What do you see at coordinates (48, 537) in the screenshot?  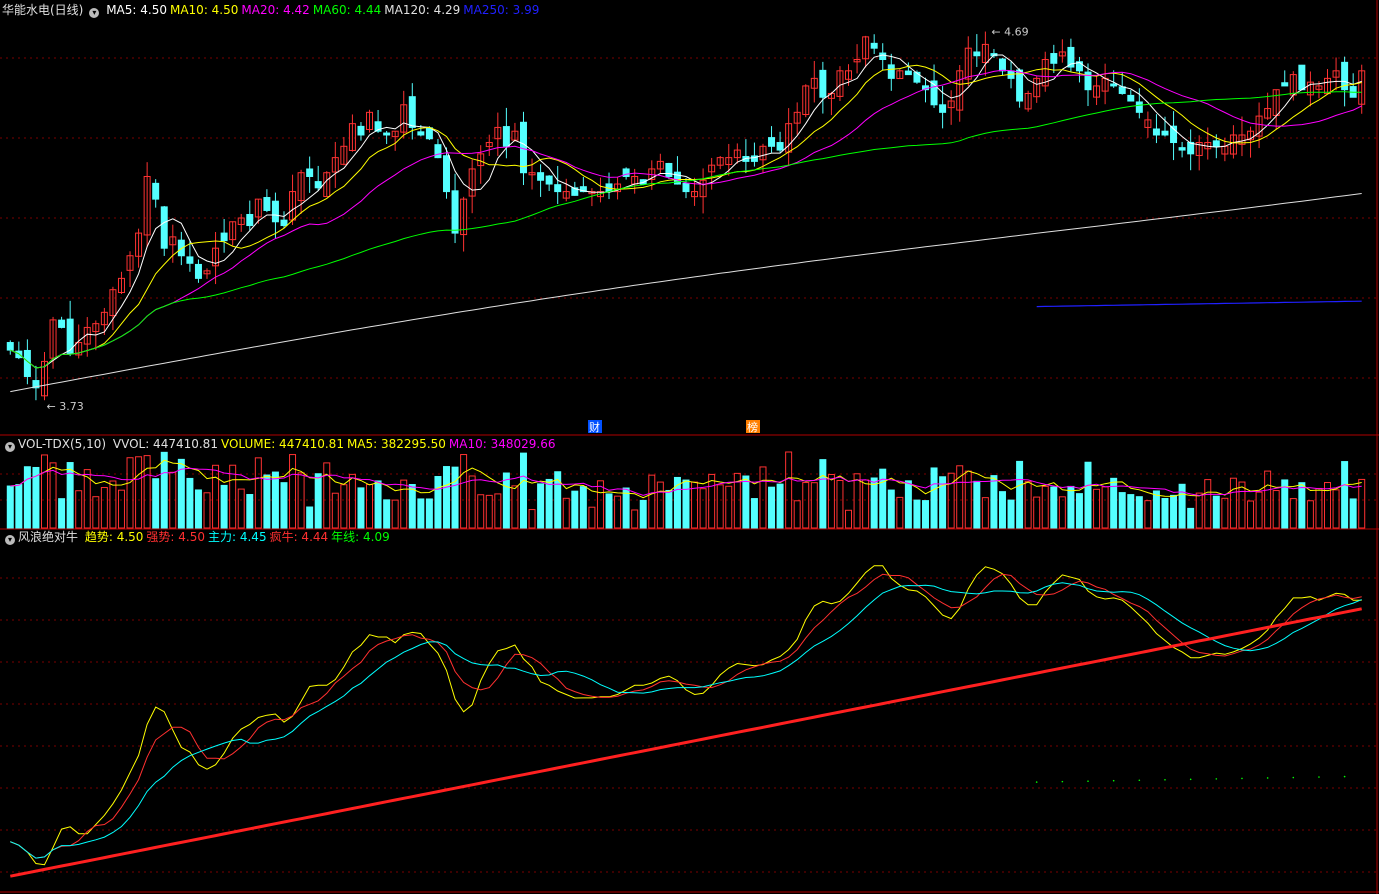 I see `indicator-name: 风浪绝对牛` at bounding box center [48, 537].